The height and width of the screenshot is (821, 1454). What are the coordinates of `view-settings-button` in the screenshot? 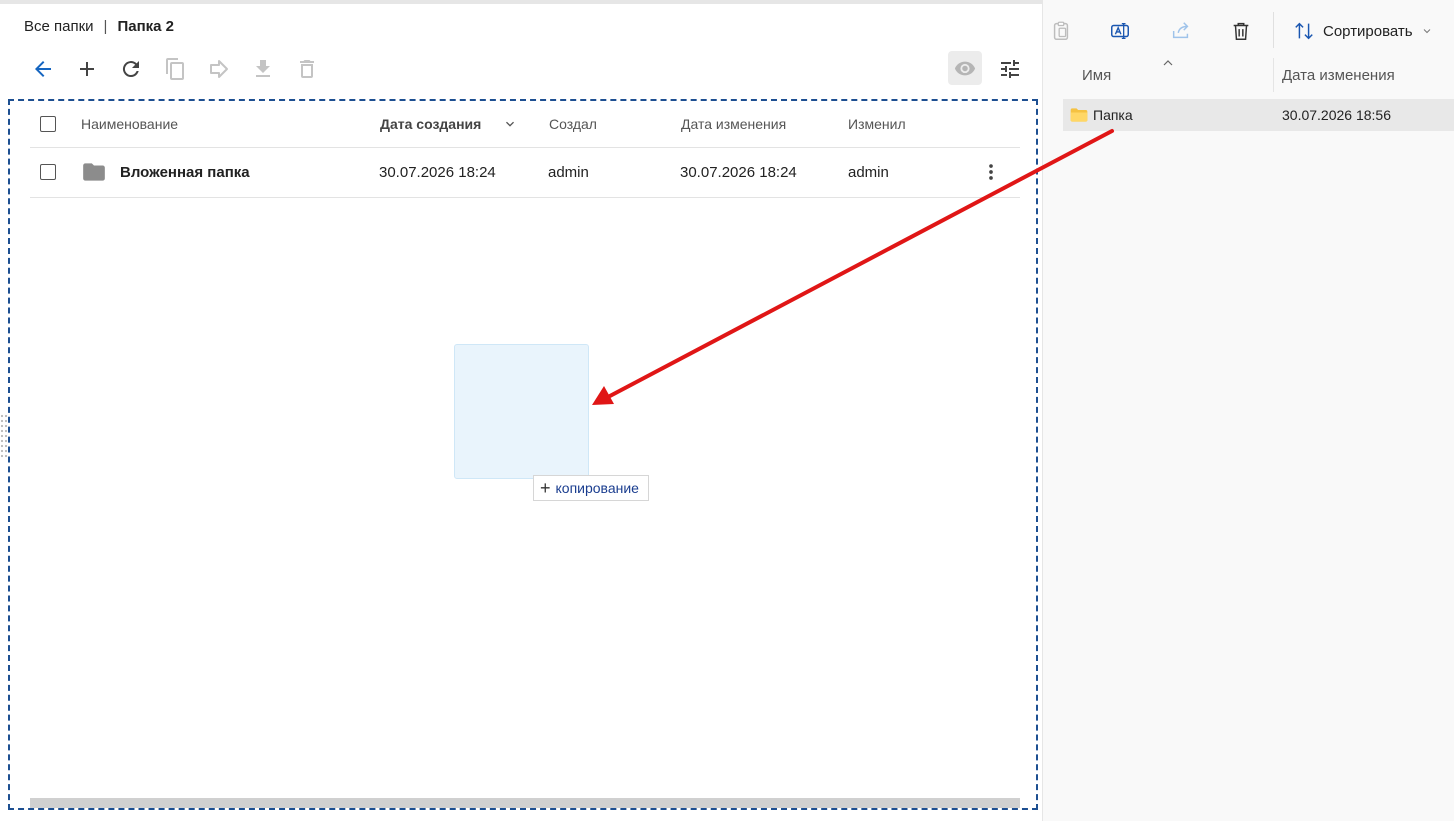 It's located at (1010, 69).